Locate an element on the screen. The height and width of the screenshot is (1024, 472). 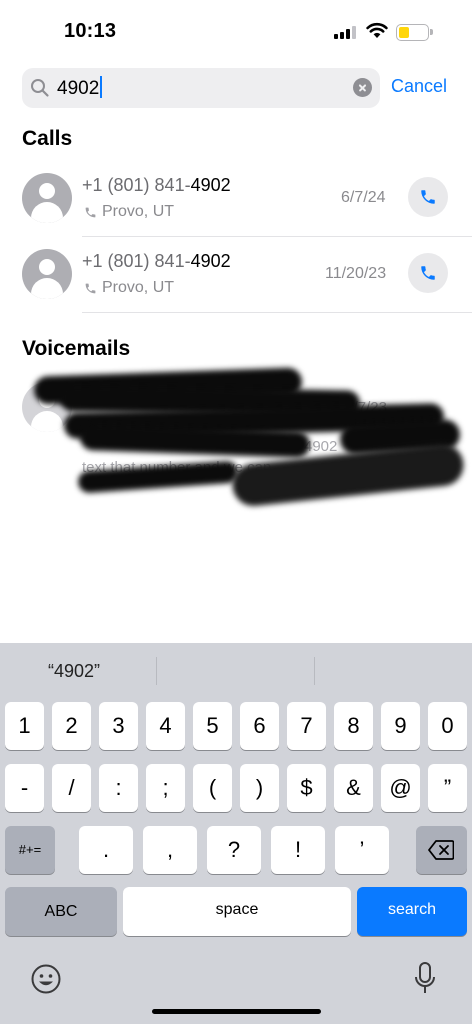
key-3: 3 is located at coordinates (118, 726).